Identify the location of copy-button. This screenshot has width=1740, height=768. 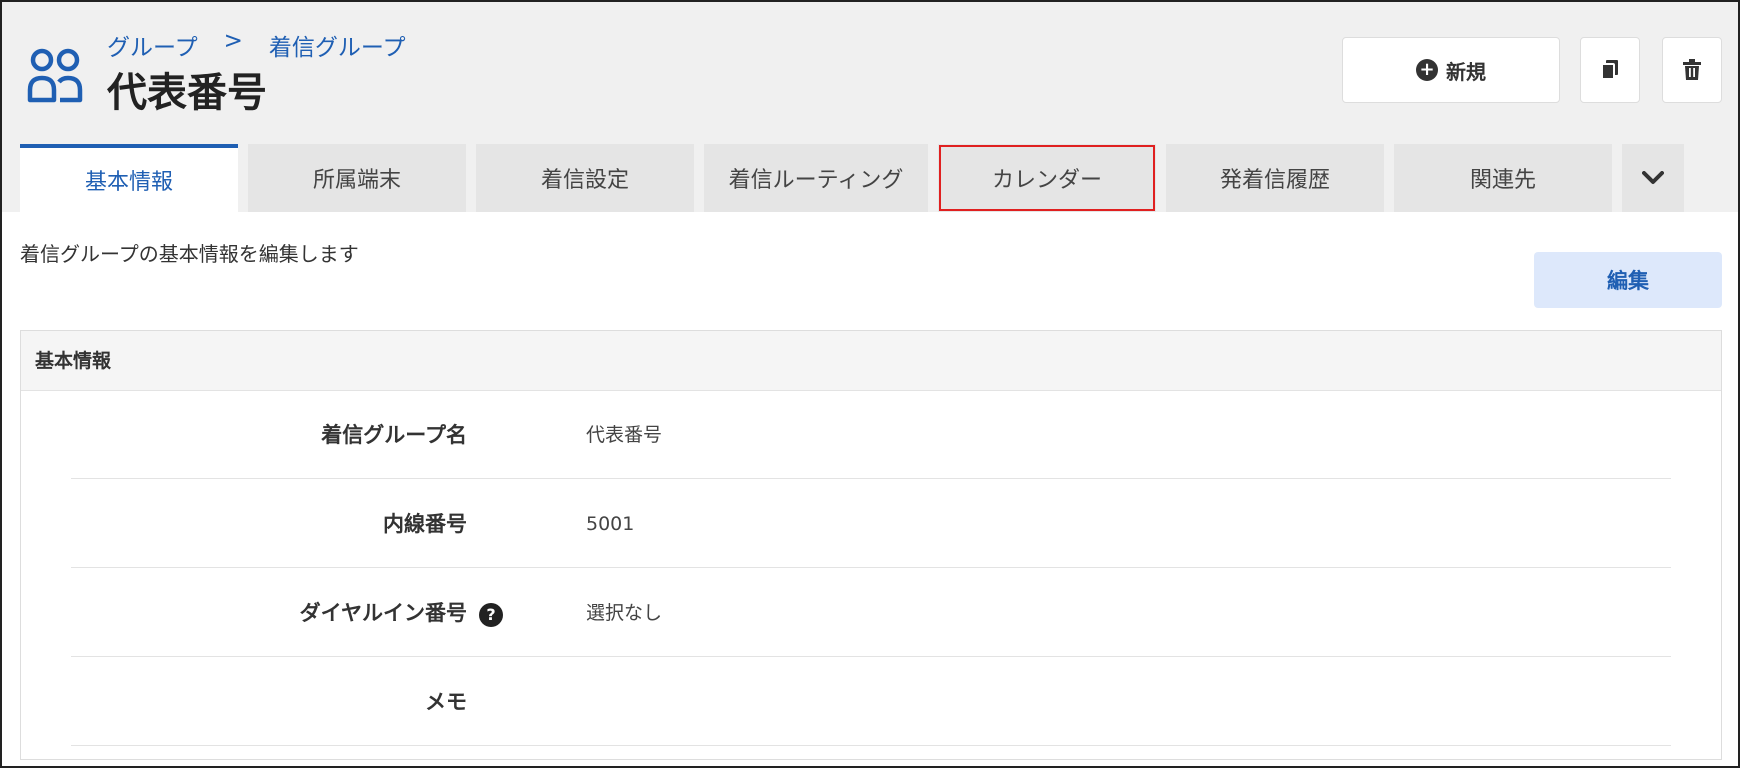
(1610, 70).